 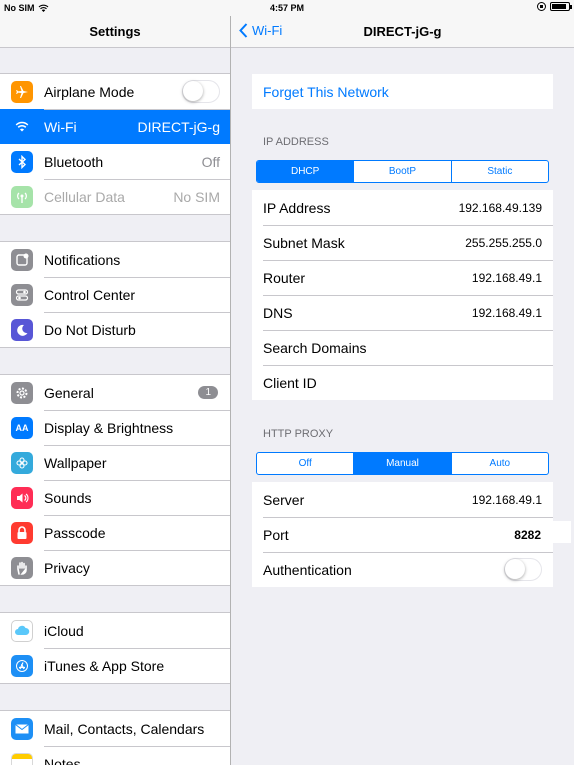 What do you see at coordinates (22, 91) in the screenshot?
I see `airplane-icon` at bounding box center [22, 91].